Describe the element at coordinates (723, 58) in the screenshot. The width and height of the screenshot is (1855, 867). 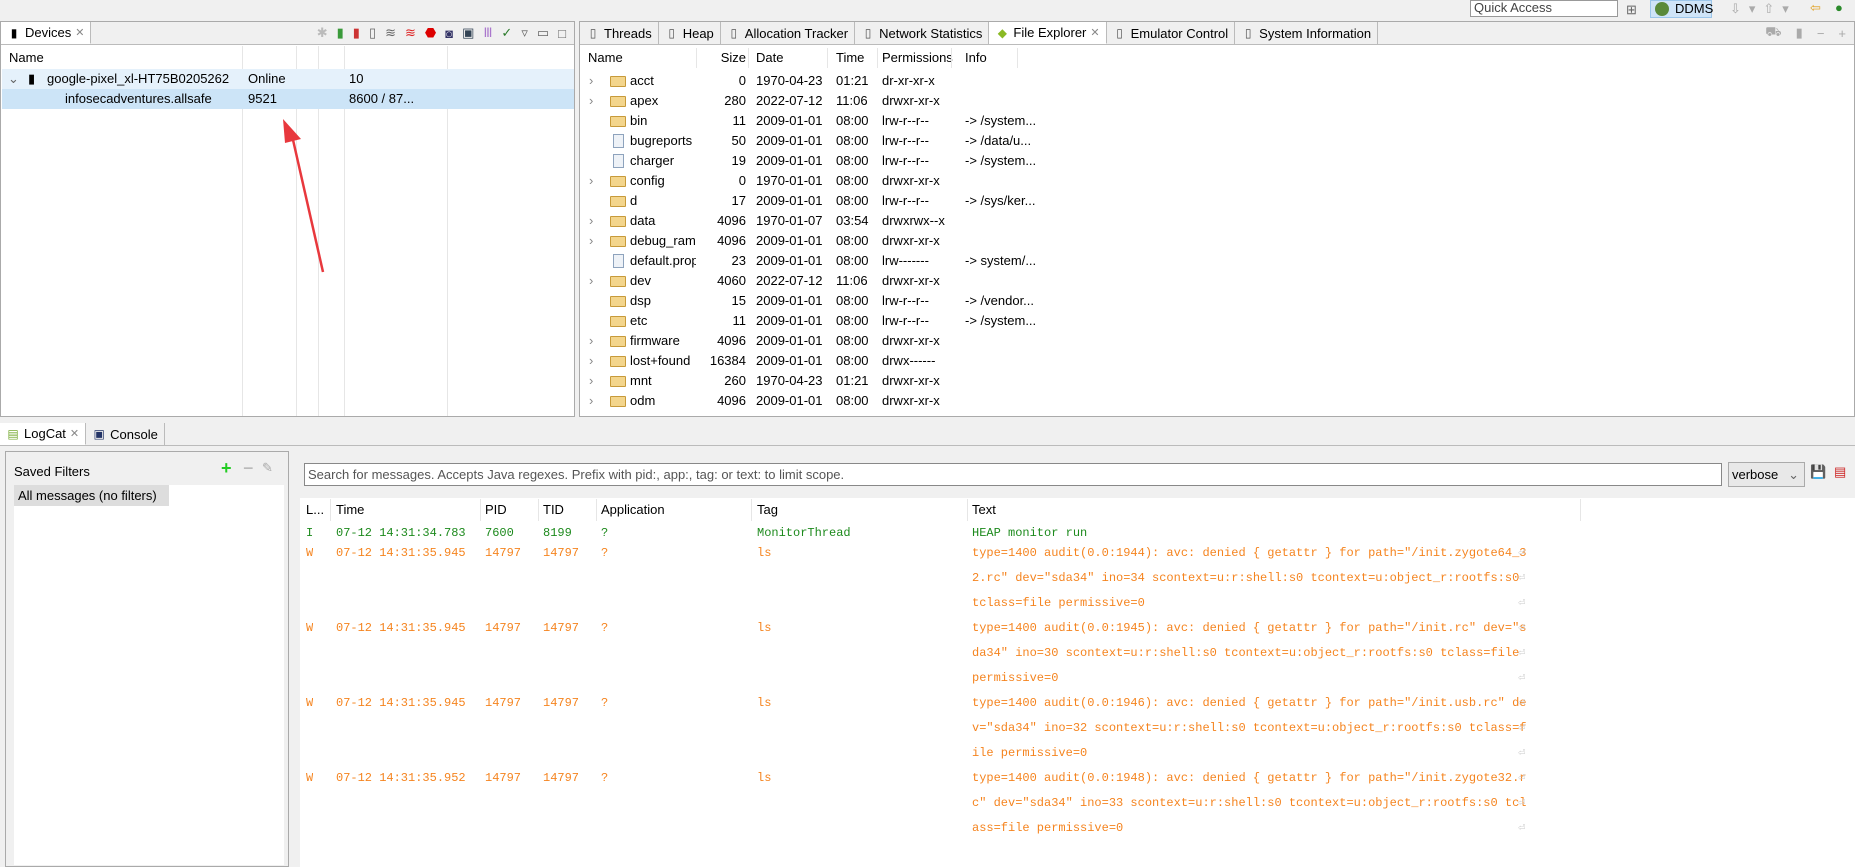
I see `column-header-size: Size` at that location.